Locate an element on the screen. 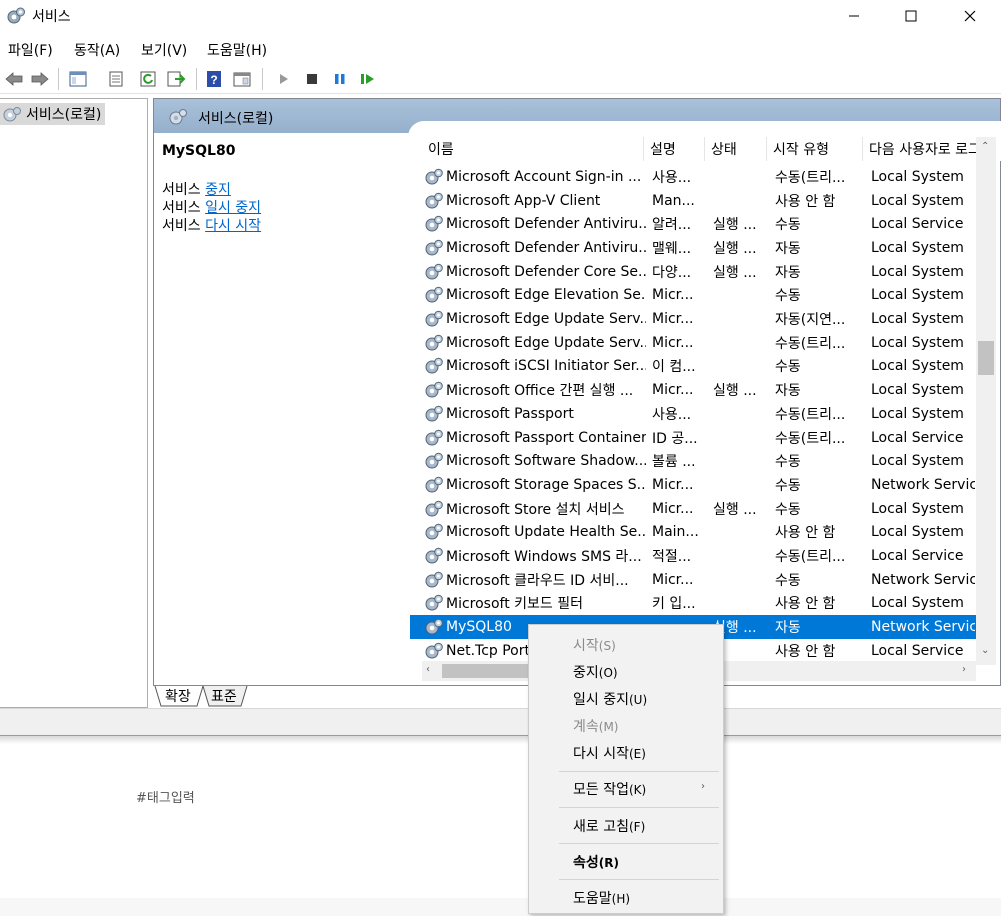 This screenshot has height=916, width=1001. ctx-resume: 계속(M) is located at coordinates (595, 726).